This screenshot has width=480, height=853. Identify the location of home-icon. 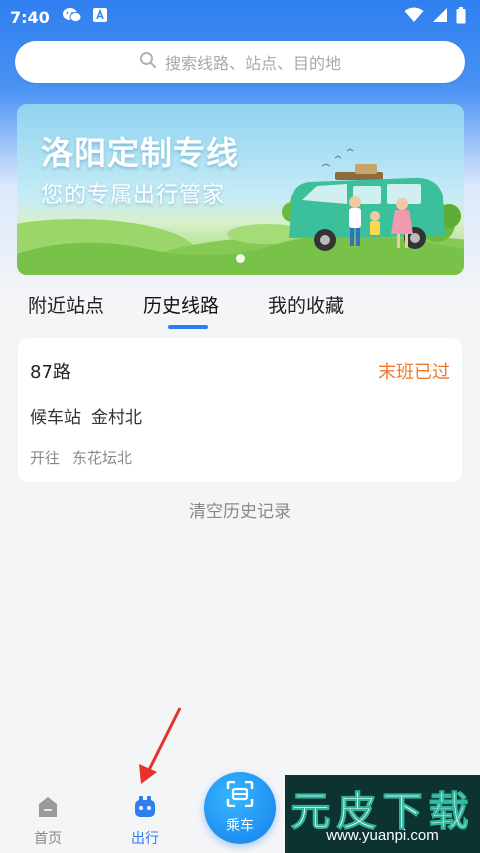
(48, 809).